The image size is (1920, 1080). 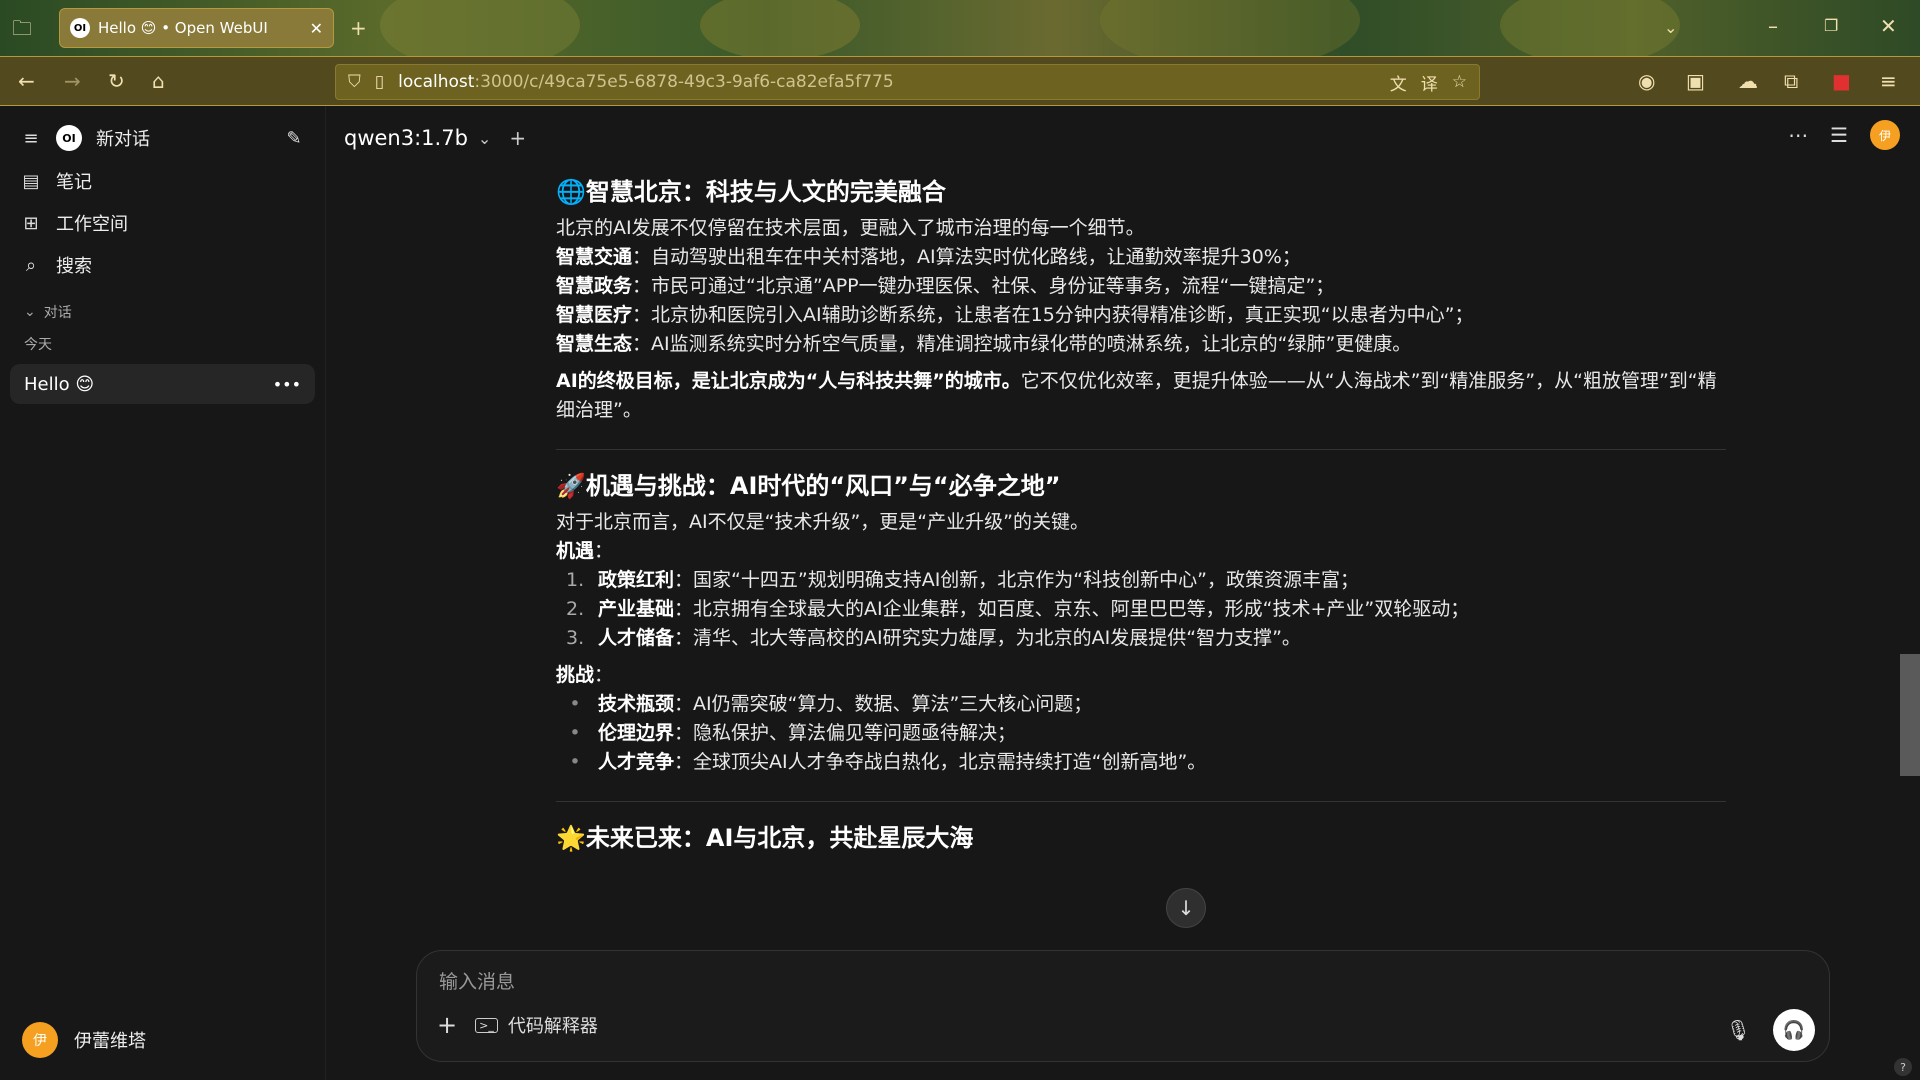 I want to click on more-options-icon: •••, so click(x=287, y=384).